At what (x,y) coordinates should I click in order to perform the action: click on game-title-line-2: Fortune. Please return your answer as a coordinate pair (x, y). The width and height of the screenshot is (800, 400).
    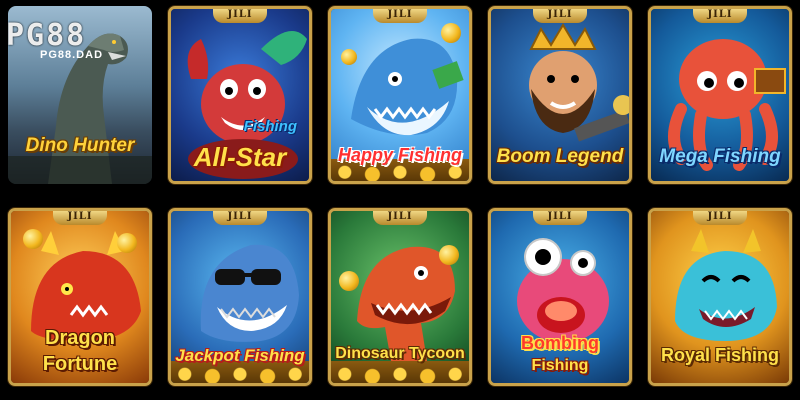
    Looking at the image, I should click on (80, 364).